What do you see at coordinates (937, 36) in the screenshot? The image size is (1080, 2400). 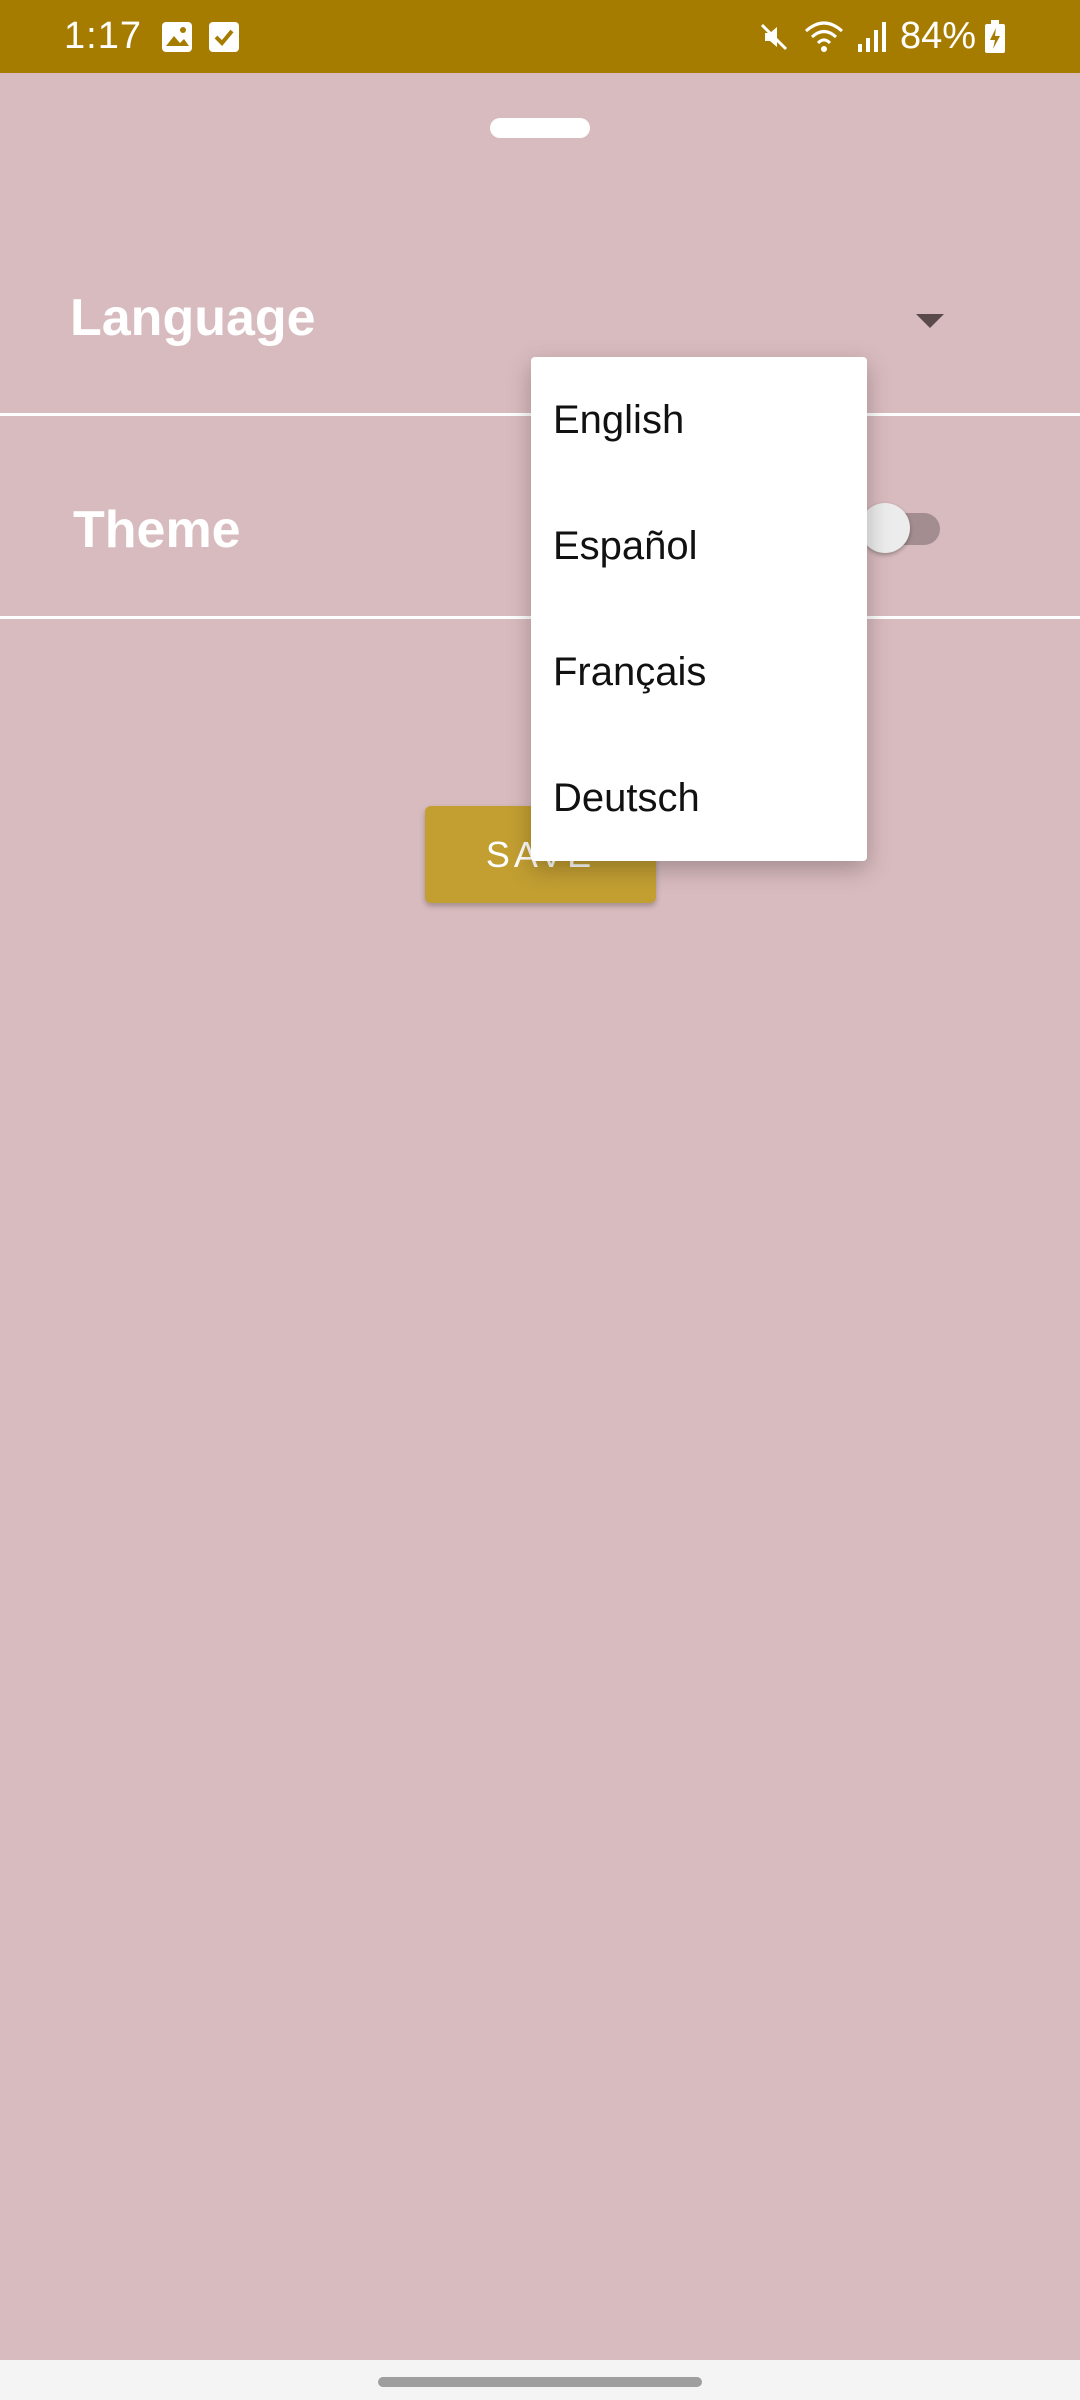 I see `battery-percentage: 84%` at bounding box center [937, 36].